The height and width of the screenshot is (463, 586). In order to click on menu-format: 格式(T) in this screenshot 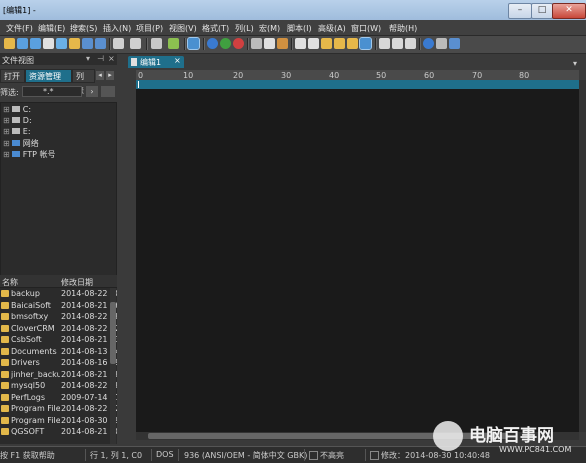, I will do `click(215, 28)`.